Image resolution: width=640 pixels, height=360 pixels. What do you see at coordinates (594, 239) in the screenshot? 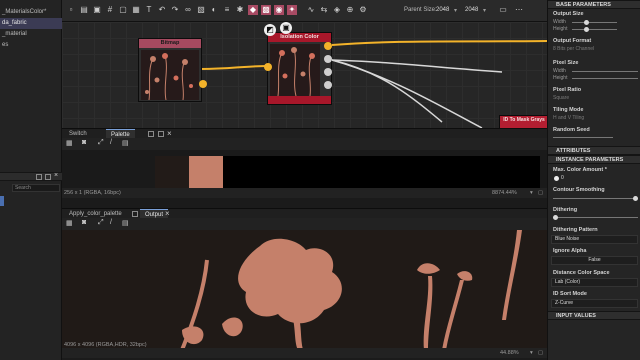
I see `dithering-pattern-select: Blue Noise` at bounding box center [594, 239].